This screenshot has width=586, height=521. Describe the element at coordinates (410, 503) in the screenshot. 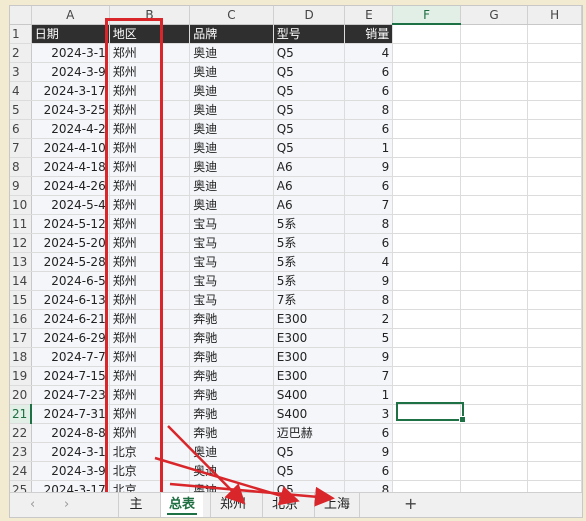

I see `add-sheet-icon: +` at that location.